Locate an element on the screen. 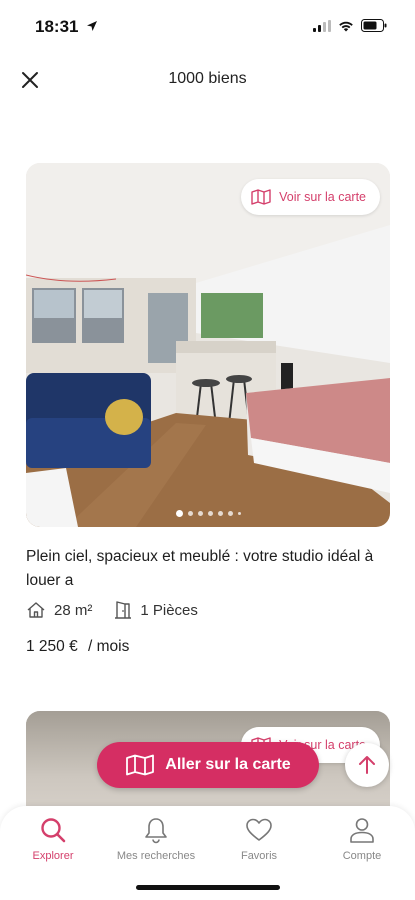 Image resolution: width=415 pixels, height=900 pixels. wifi-icon is located at coordinates (346, 28).